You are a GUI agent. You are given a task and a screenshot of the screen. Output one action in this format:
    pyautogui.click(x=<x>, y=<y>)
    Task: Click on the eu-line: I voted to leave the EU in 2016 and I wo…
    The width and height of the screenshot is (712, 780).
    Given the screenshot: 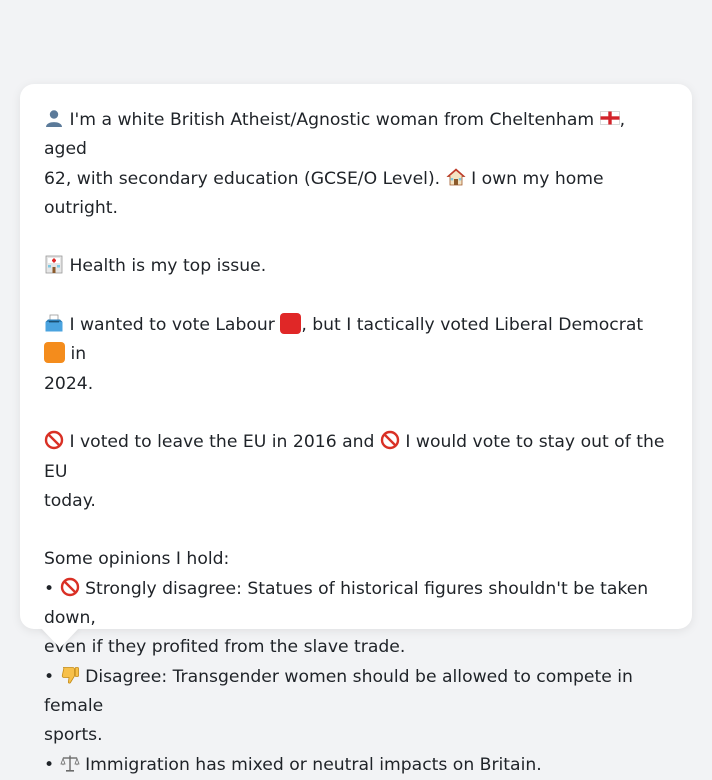 What is the action you would take?
    pyautogui.click(x=356, y=457)
    